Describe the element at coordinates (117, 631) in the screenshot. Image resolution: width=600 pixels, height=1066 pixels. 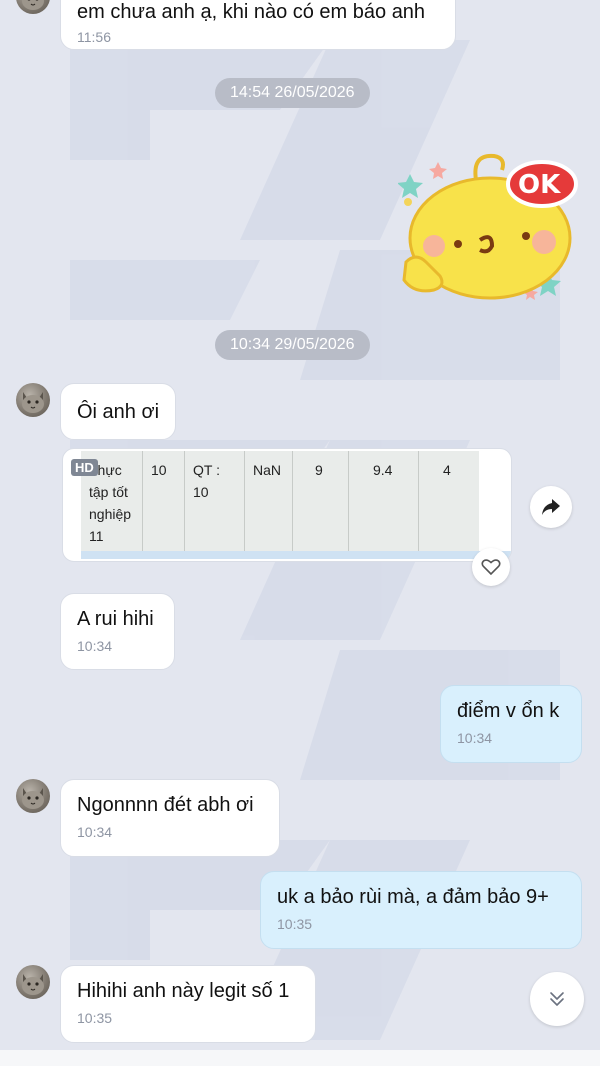
I see `message-bubble: A rui hihi 10:34` at that location.